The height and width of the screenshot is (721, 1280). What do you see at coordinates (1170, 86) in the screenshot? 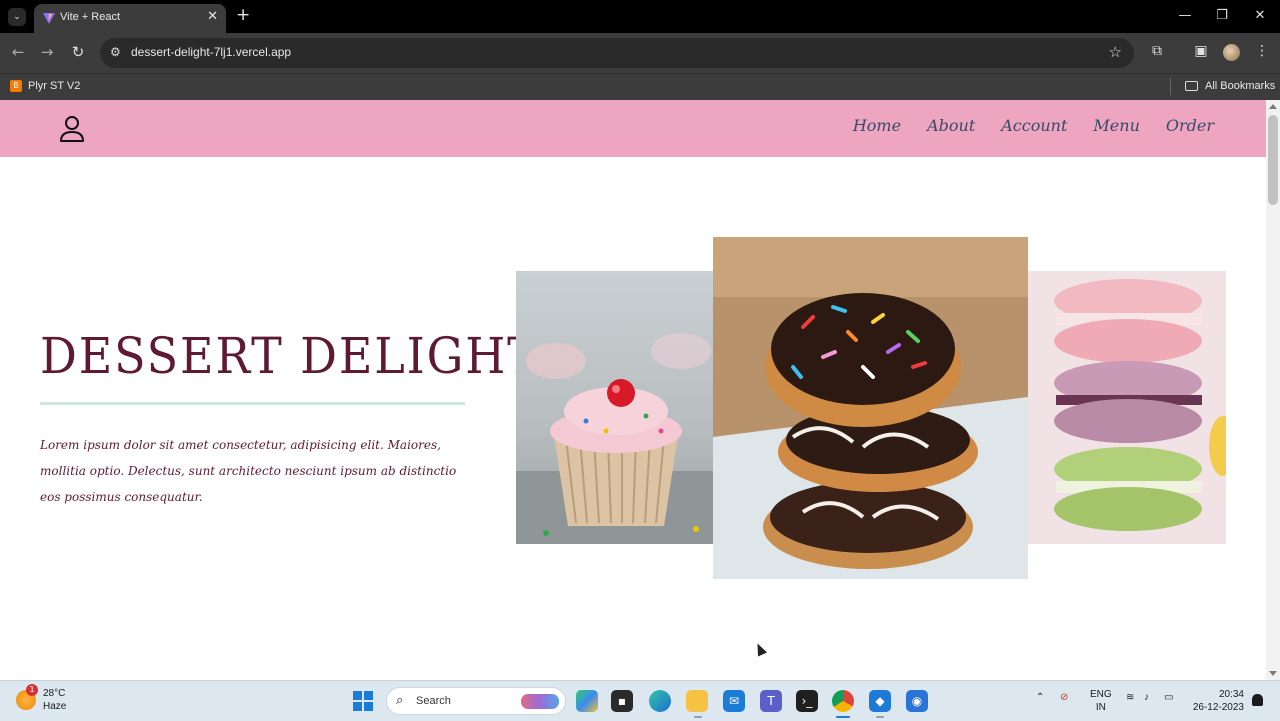
I see `bookmarks-divider` at bounding box center [1170, 86].